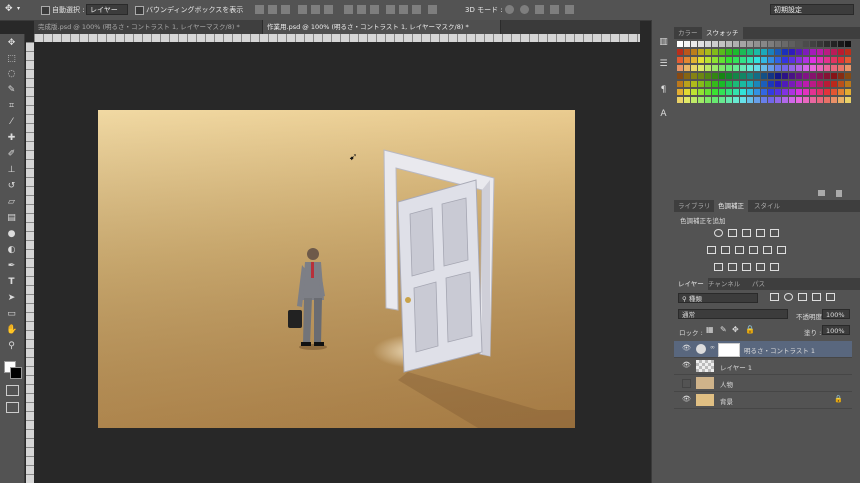 Image resolution: width=860 pixels, height=483 pixels. Describe the element at coordinates (731, 206) in the screenshot. I see `tab-adjustments: 色調補正` at that location.